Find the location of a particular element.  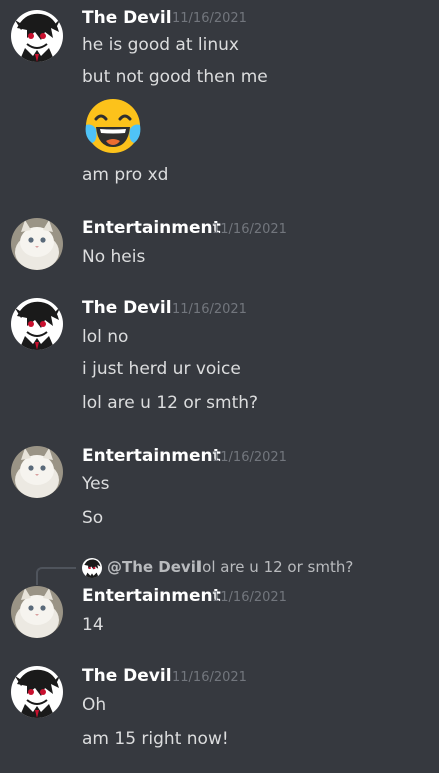

message-text: lol are u 12 or smth? is located at coordinates (170, 403).